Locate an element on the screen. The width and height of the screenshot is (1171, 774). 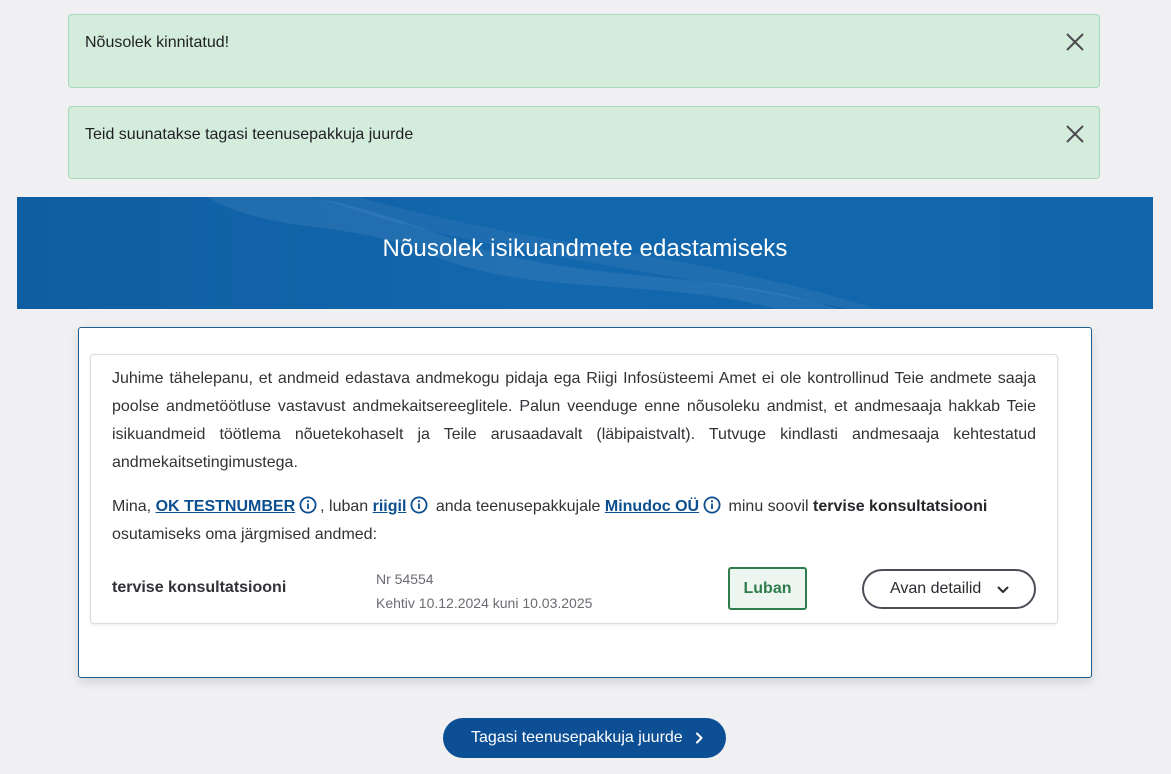
back-to-provider-label: Tagasi teenusepakkuja juurde is located at coordinates (577, 737).